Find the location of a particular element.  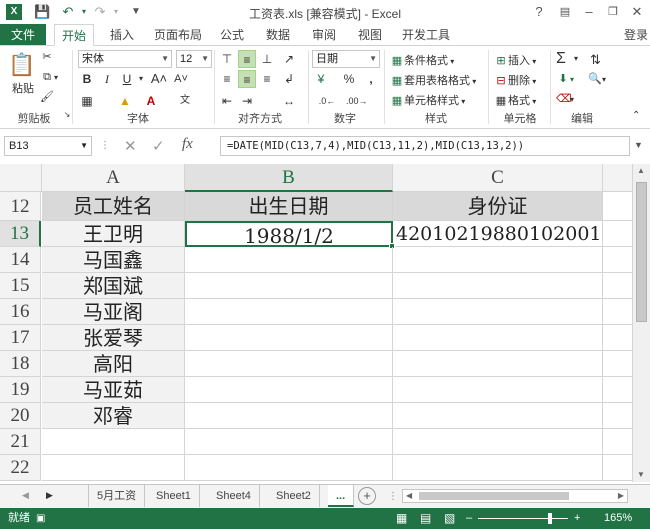

scroll-down-icon: ▼ is located at coordinates (641, 474).